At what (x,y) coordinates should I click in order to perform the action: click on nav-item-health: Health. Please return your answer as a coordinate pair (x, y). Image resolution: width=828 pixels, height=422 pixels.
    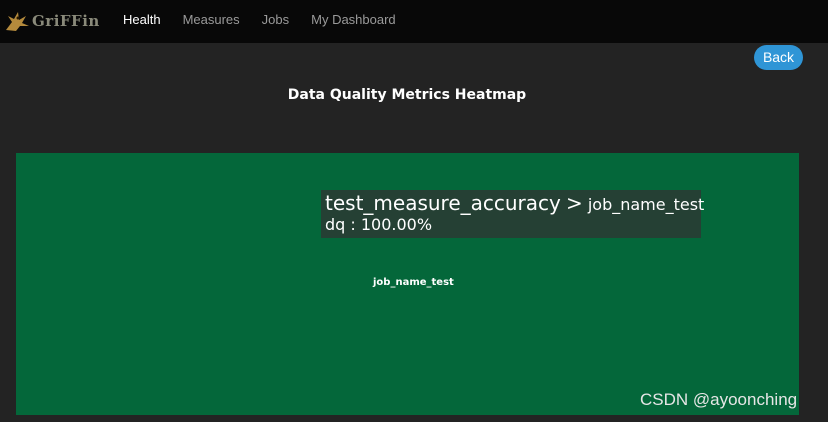
    Looking at the image, I should click on (142, 21).